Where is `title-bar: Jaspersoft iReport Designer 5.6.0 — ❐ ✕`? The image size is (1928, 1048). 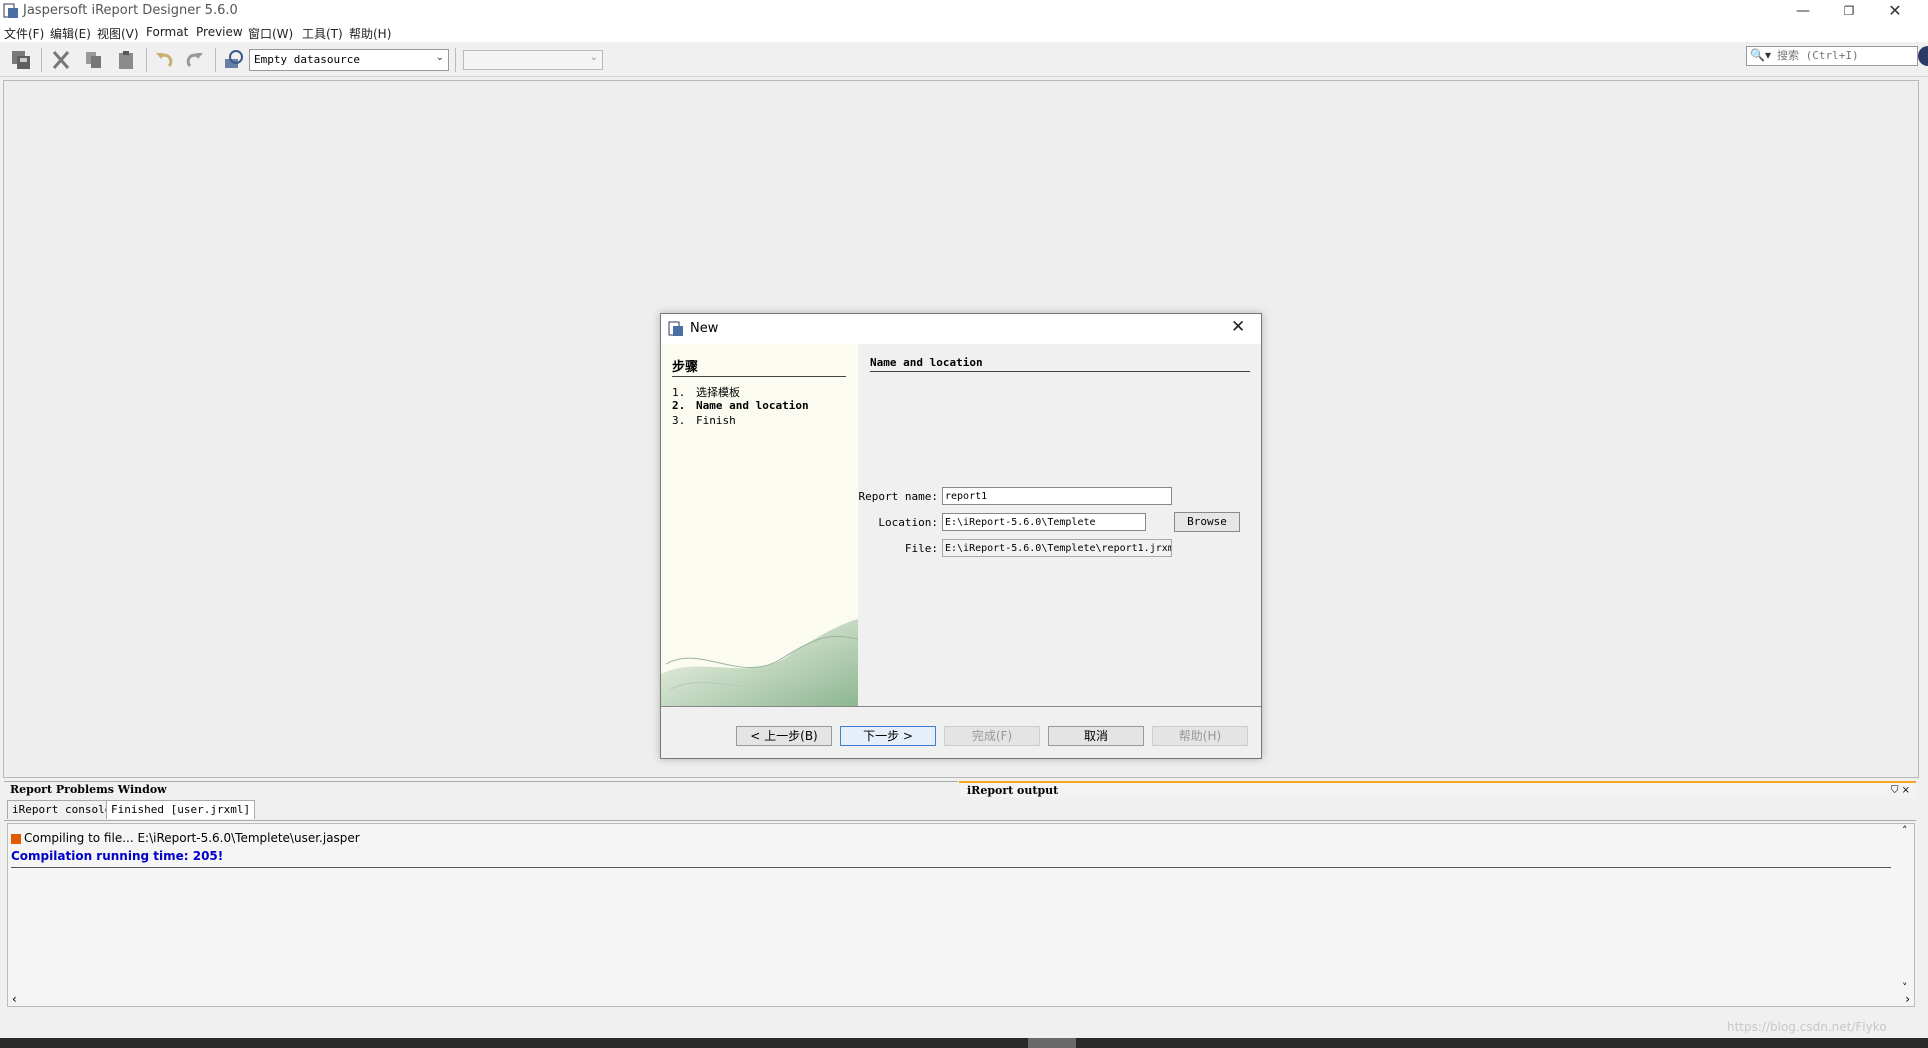 title-bar: Jaspersoft iReport Designer 5.6.0 — ❐ ✕ is located at coordinates (964, 11).